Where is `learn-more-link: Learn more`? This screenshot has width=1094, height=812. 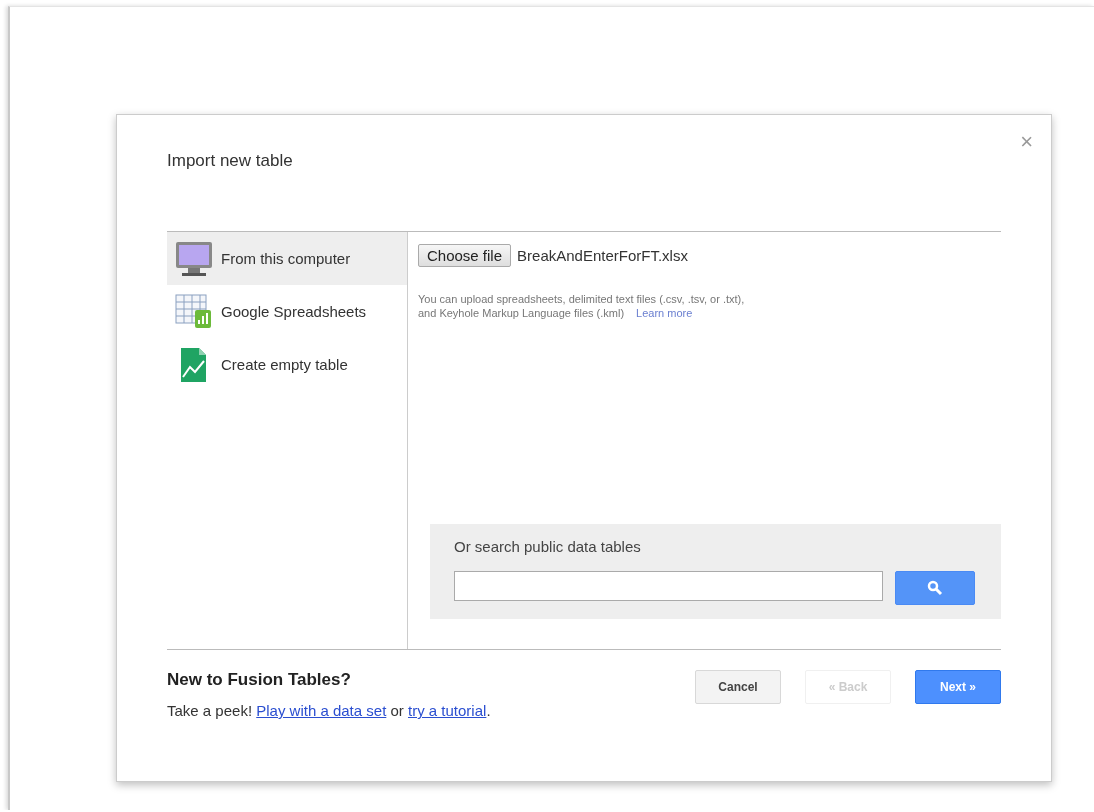 learn-more-link: Learn more is located at coordinates (664, 313).